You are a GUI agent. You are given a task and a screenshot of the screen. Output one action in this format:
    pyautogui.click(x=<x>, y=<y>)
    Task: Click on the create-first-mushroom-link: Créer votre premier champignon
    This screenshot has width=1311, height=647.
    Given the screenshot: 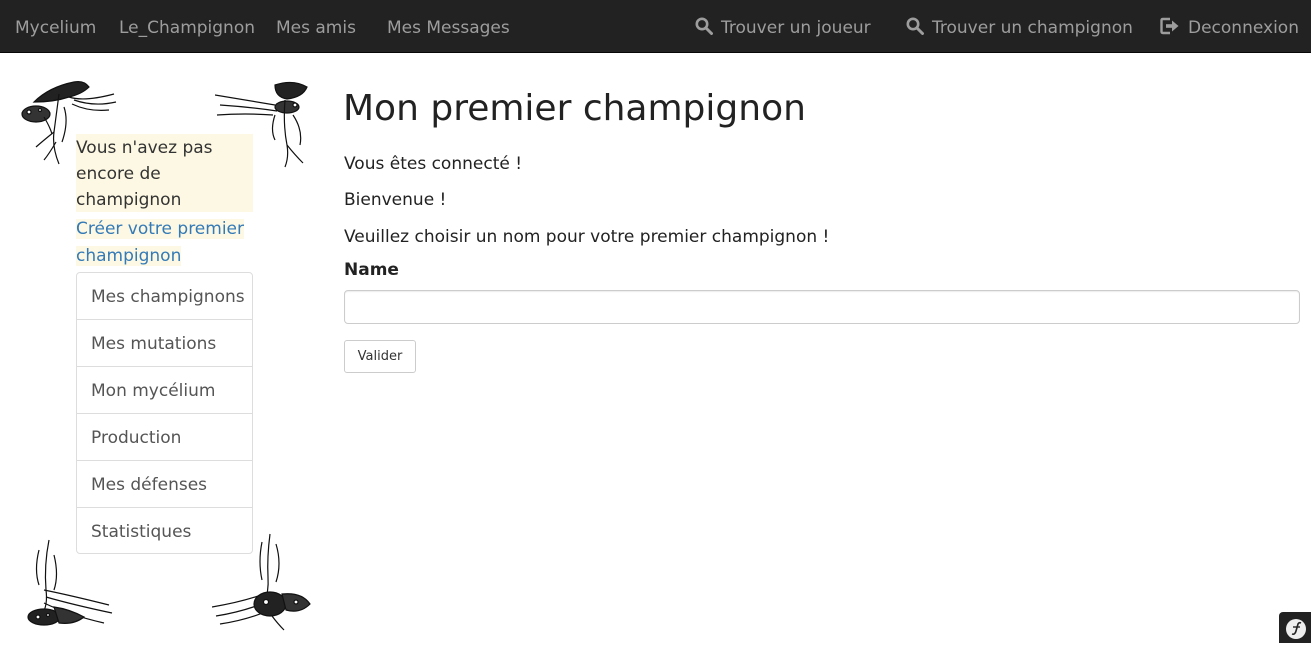 What is the action you would take?
    pyautogui.click(x=166, y=243)
    